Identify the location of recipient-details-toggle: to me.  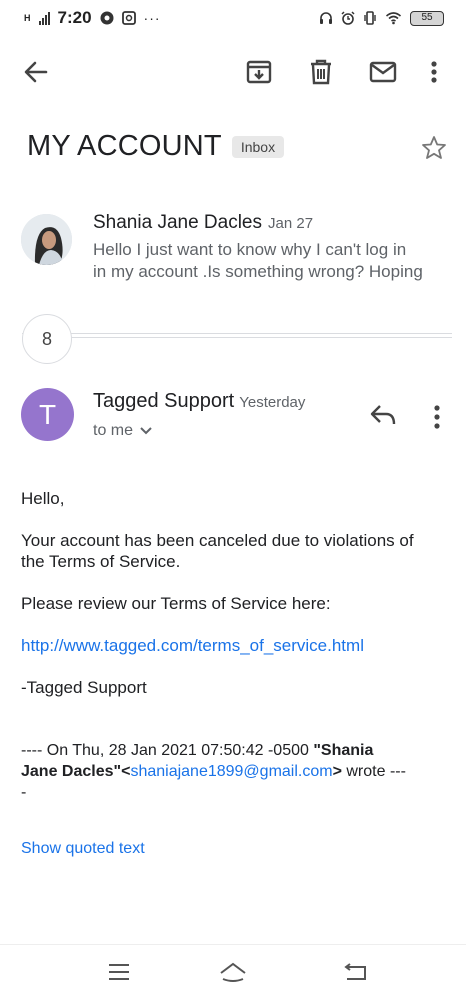
(123, 431).